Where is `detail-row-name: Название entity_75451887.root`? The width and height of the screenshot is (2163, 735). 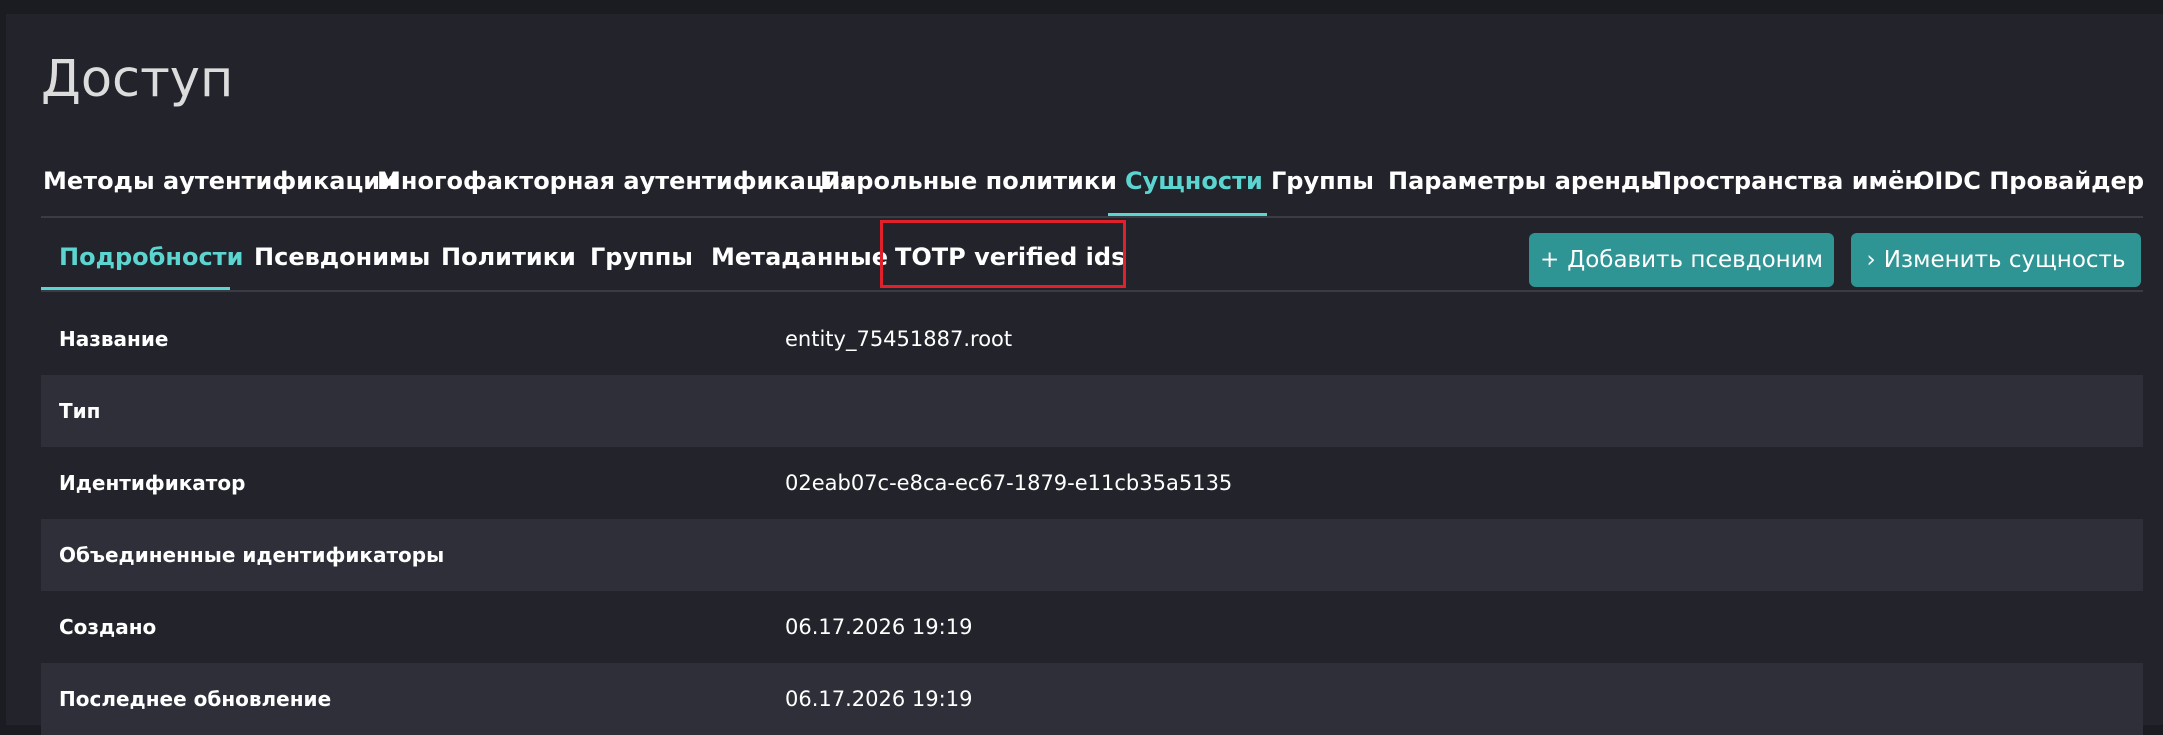 detail-row-name: Название entity_75451887.root is located at coordinates (1092, 339).